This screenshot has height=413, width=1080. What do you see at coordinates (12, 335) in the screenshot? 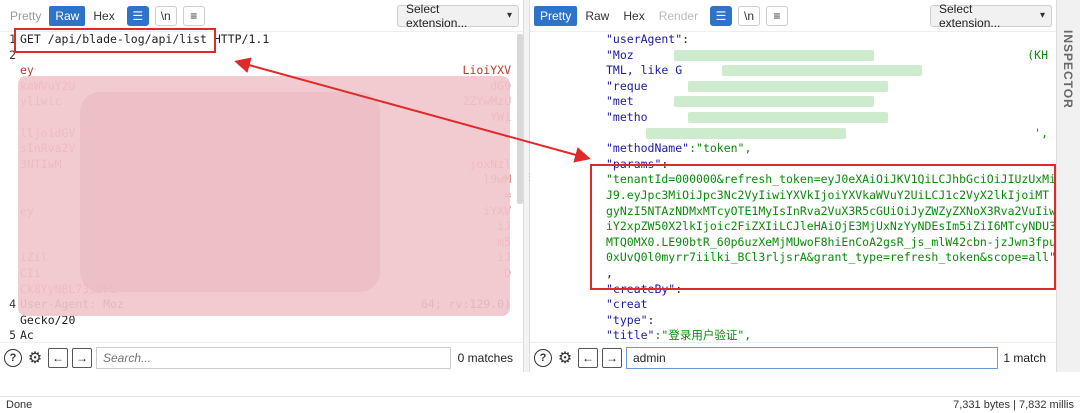
I see `line-number: 5` at bounding box center [12, 335].